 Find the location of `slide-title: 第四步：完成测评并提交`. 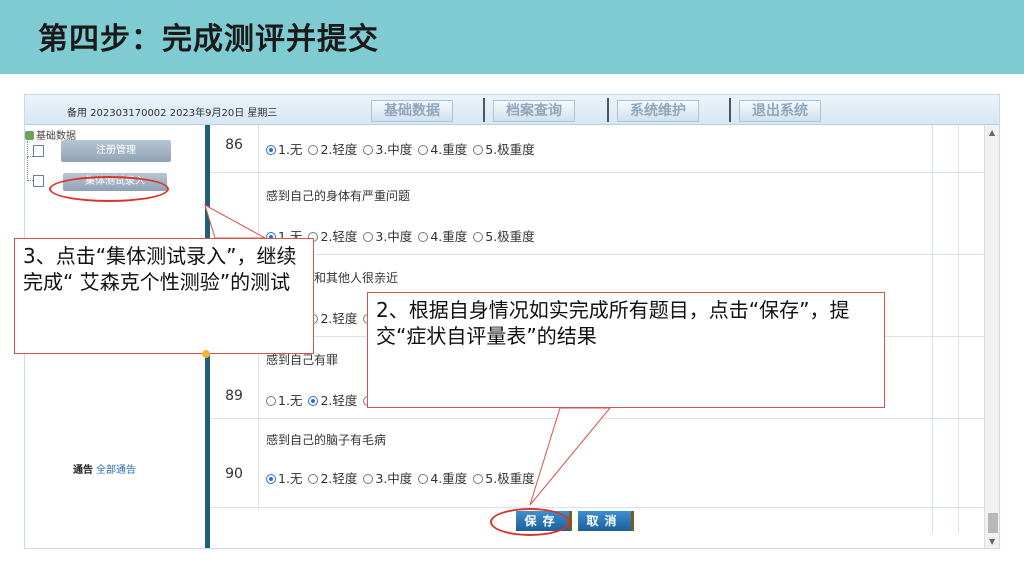

slide-title: 第四步：完成测评并提交 is located at coordinates (208, 39).